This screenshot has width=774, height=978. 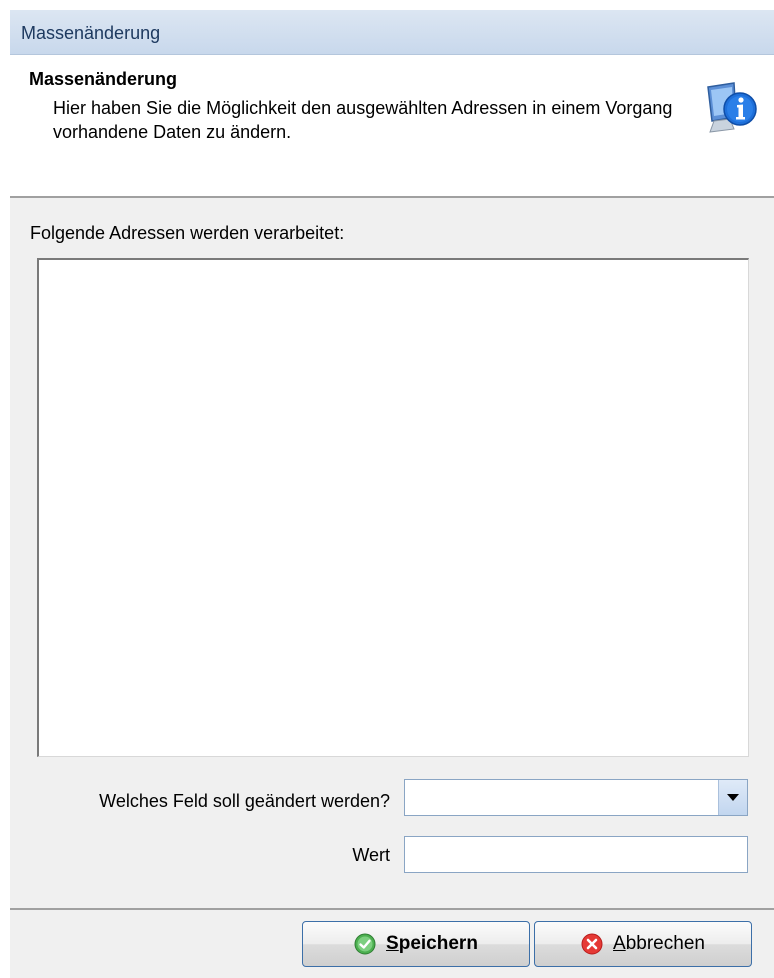 I want to click on window-title: Massenänderung, so click(x=91, y=33).